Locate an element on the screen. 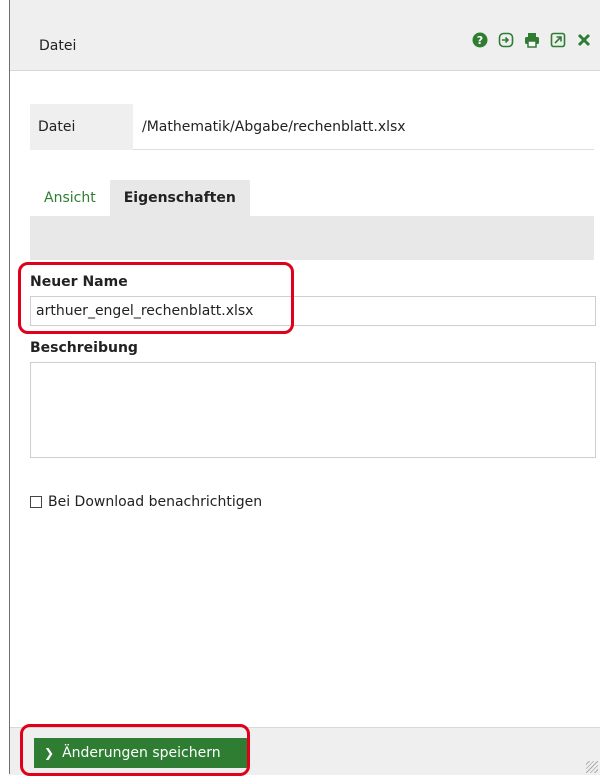  window-resize-handle is located at coordinates (592, 767).